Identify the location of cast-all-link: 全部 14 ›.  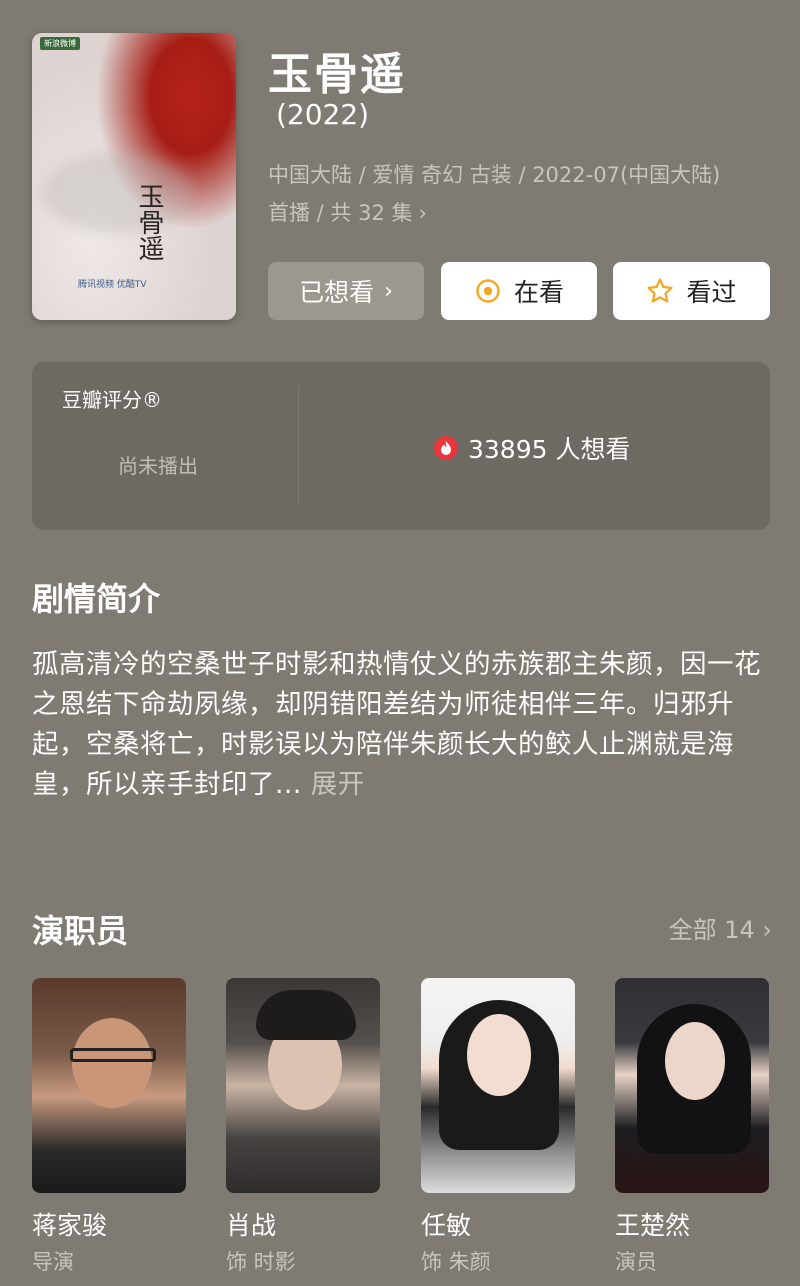
(720, 927).